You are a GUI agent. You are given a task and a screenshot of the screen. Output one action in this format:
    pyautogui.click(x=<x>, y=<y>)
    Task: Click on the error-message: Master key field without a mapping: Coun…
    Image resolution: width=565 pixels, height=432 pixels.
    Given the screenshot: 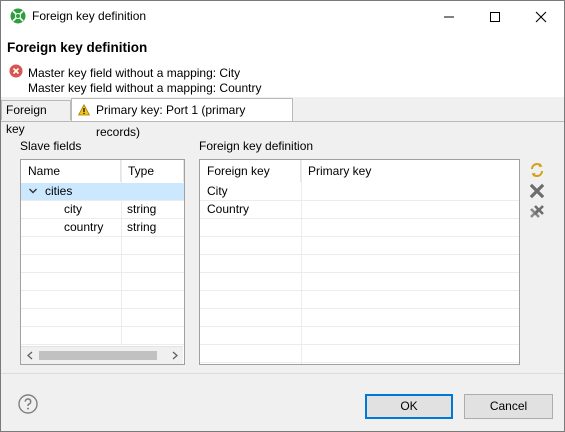 What is the action you would take?
    pyautogui.click(x=145, y=88)
    